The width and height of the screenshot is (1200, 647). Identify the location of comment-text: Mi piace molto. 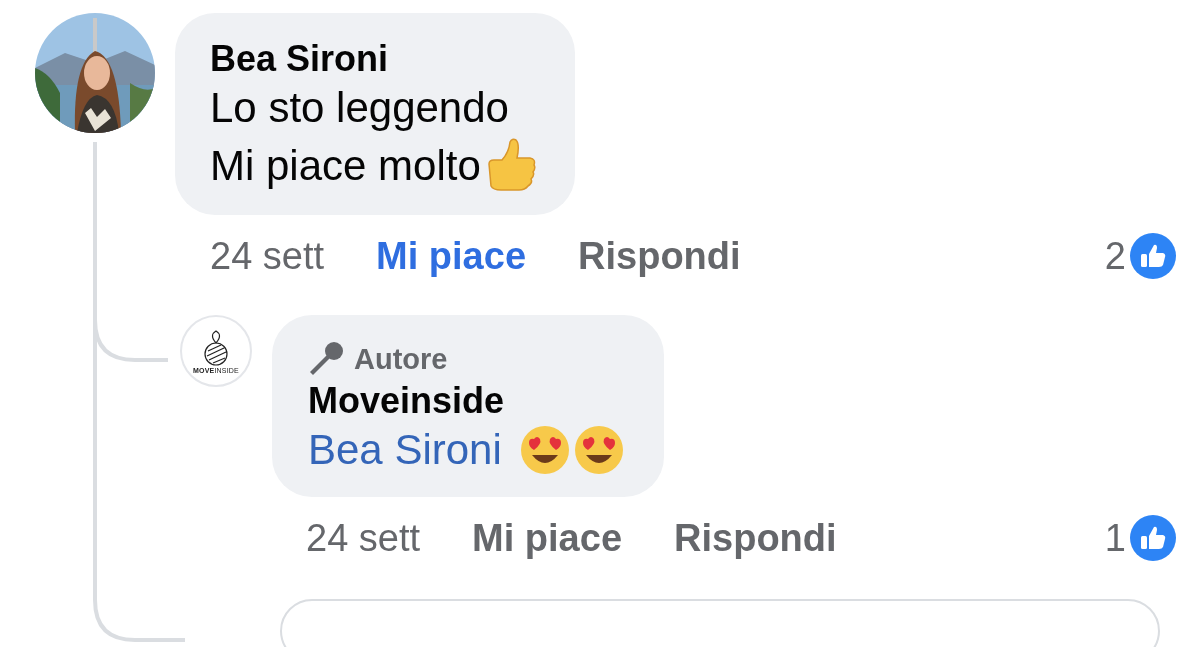
(345, 166).